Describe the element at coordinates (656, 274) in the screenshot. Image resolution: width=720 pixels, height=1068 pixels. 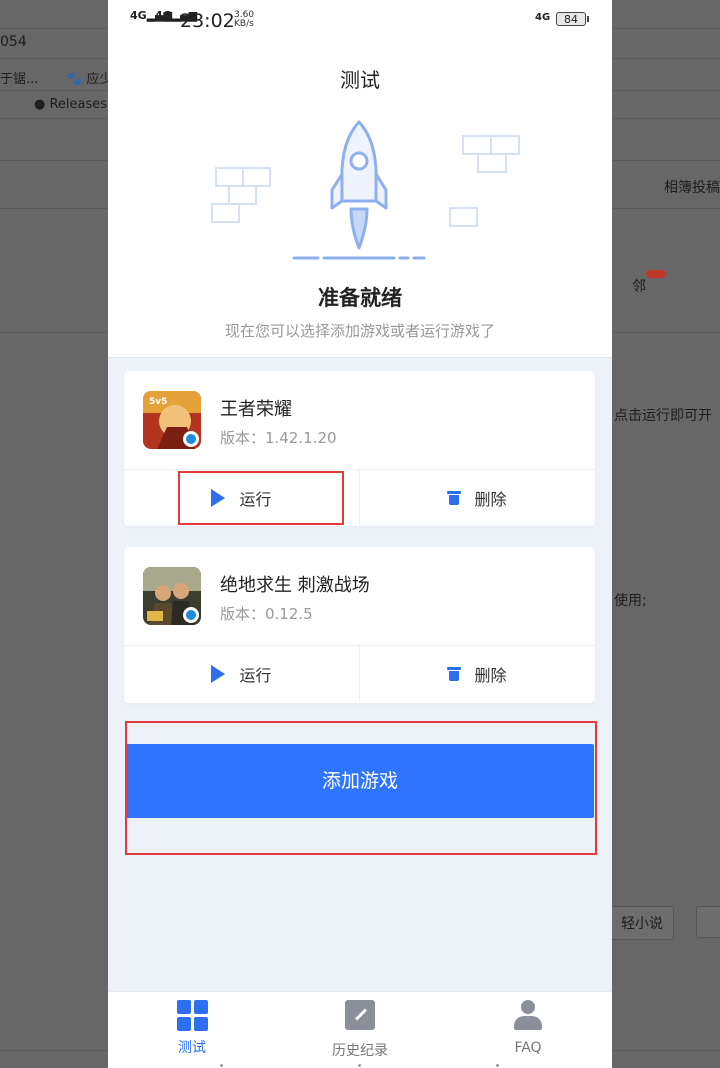
I see `notification-badge` at that location.